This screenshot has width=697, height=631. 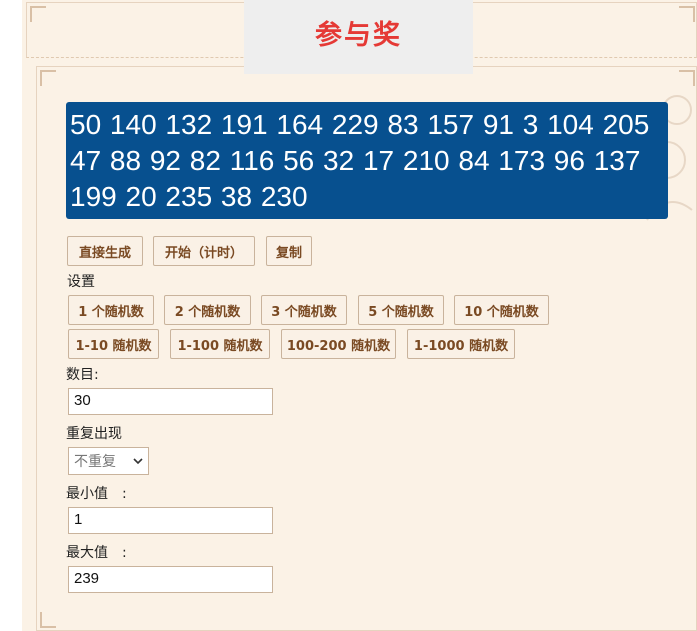 What do you see at coordinates (170, 579) in the screenshot?
I see `max-input: 239` at bounding box center [170, 579].